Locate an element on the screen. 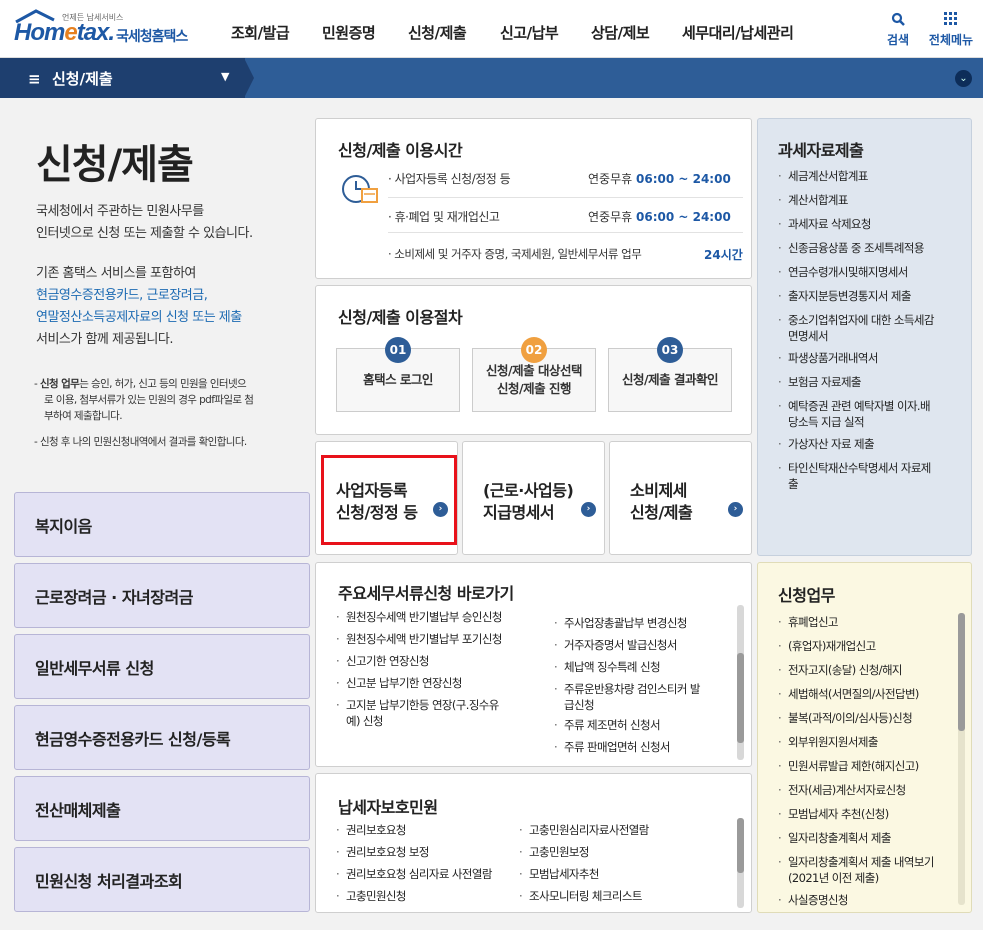 The image size is (983, 930). tax-data-link: 보험금 자료제출 is located at coordinates (820, 382).